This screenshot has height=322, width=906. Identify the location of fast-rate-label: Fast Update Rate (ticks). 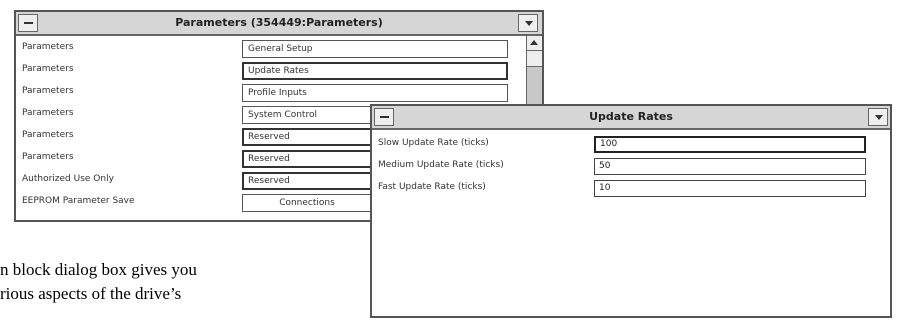
(432, 187).